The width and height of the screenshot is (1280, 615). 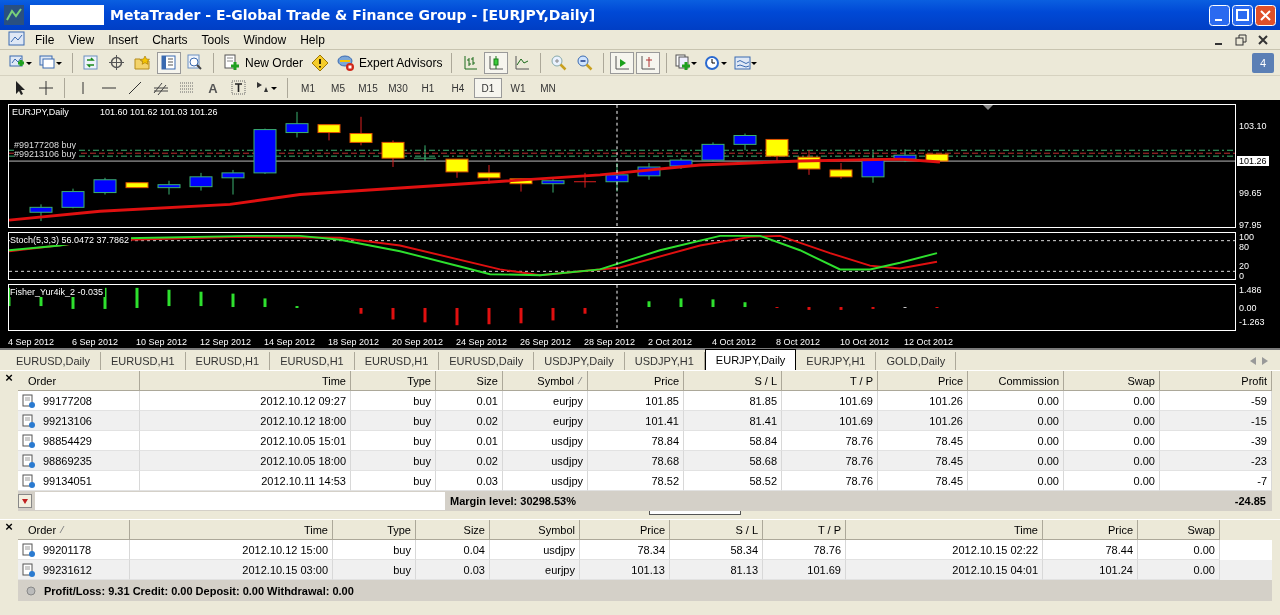 I want to click on column-header: Profit, so click(x=1216, y=381).